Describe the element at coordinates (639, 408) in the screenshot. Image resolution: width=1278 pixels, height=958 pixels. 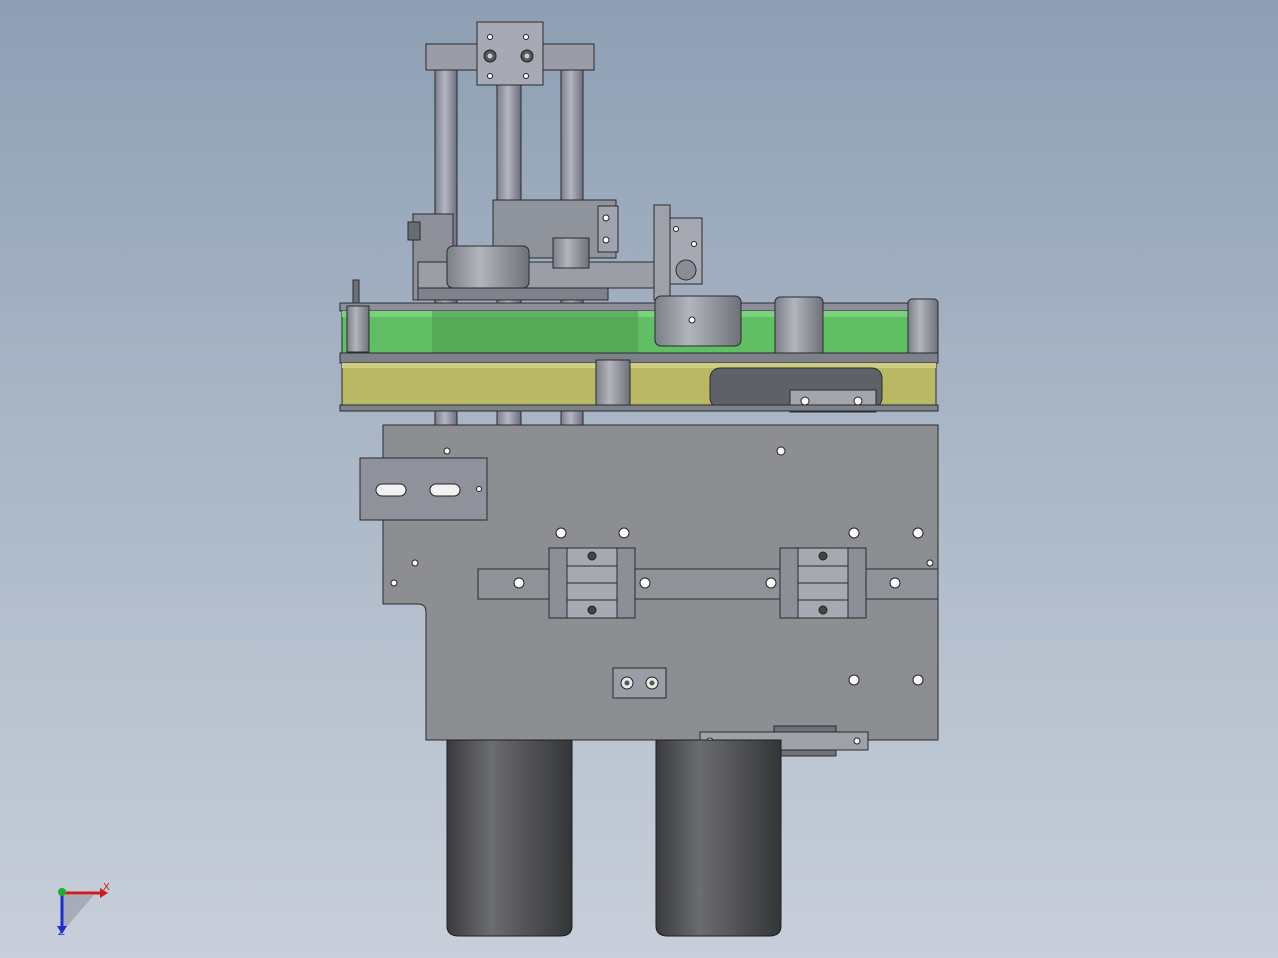
I see `belt-frame-bottom` at that location.